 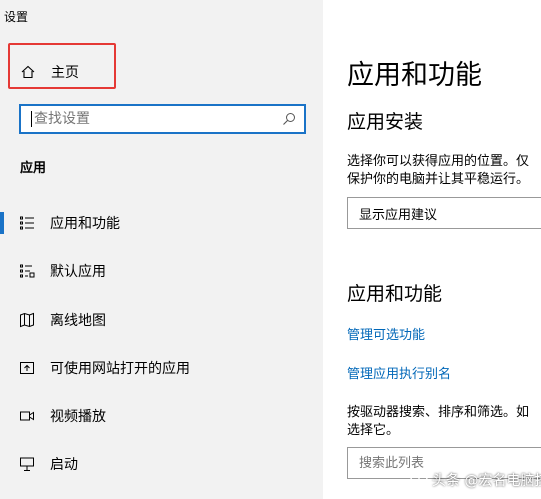 I want to click on sidebar-item-label: 默认应用, so click(x=78, y=272).